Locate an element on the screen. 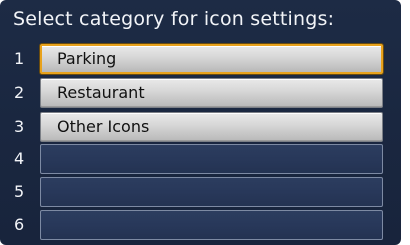 Image resolution: width=410 pixels, height=245 pixels. screen-title: Select category for icon settings: is located at coordinates (174, 19).